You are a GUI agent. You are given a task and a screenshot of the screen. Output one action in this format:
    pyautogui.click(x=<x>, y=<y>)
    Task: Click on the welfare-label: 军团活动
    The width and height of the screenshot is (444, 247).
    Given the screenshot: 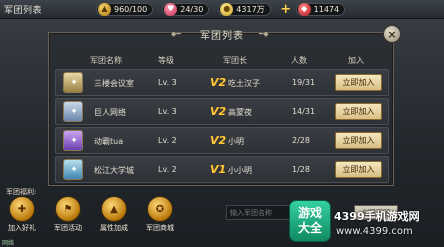 What is the action you would take?
    pyautogui.click(x=68, y=228)
    